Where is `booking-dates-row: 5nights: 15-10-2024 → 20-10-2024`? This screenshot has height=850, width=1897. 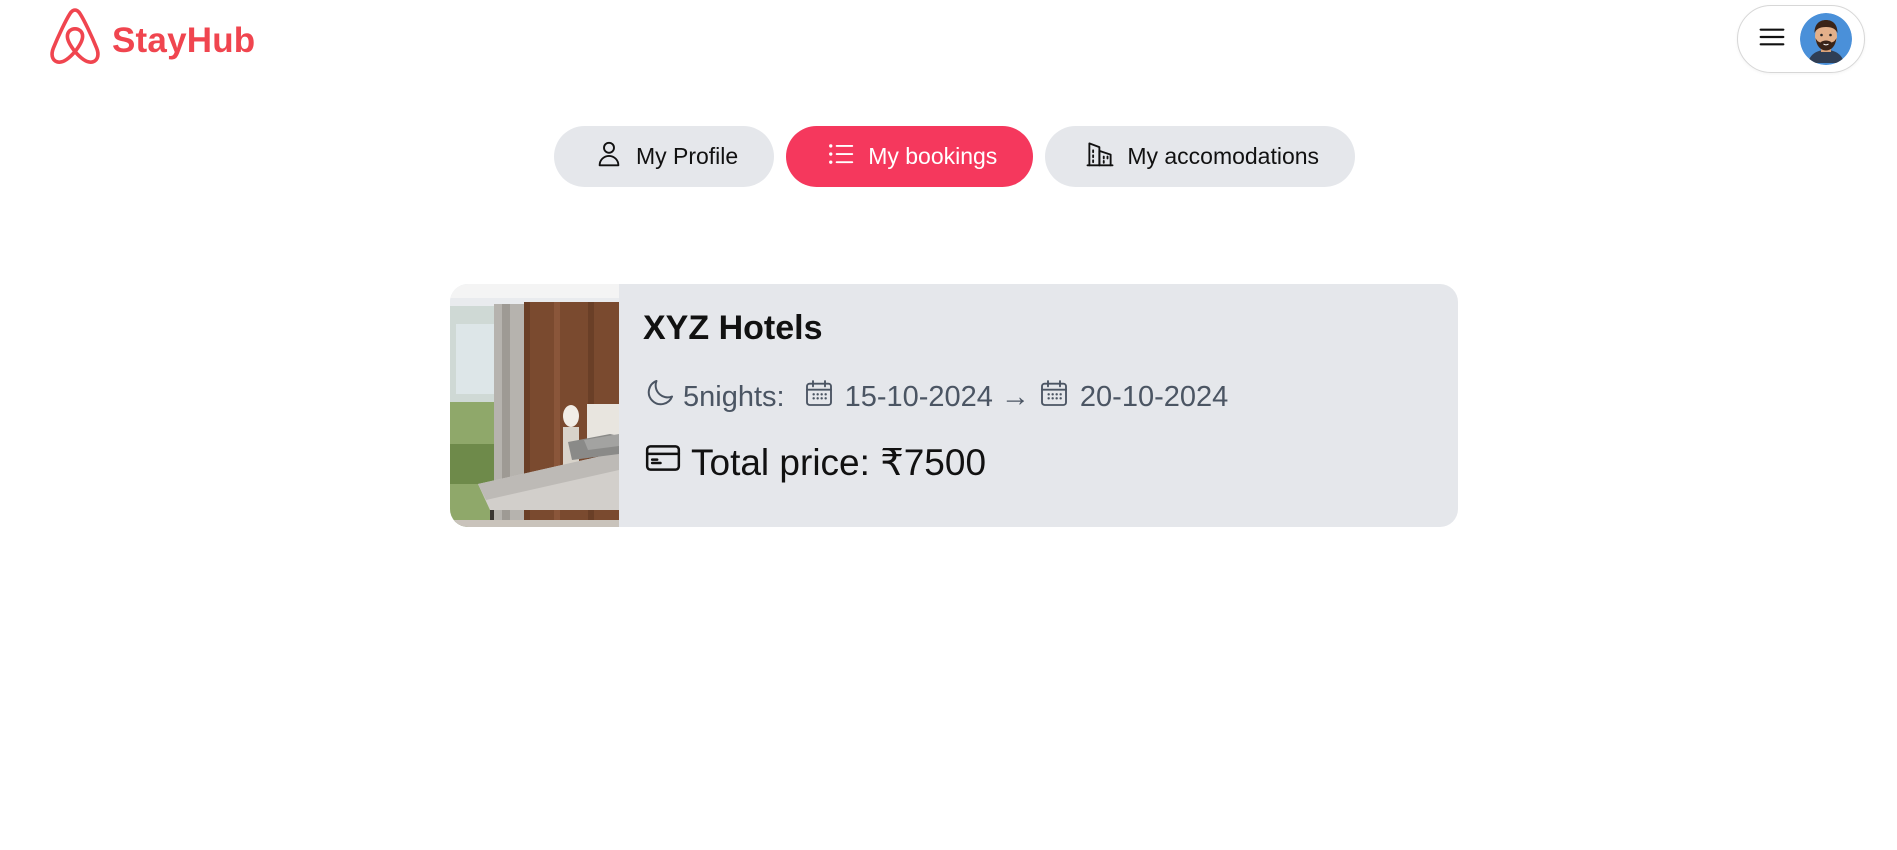
booking-dates-row: 5nights: 15-10-2024 → 20-10-2024 is located at coordinates (935, 397).